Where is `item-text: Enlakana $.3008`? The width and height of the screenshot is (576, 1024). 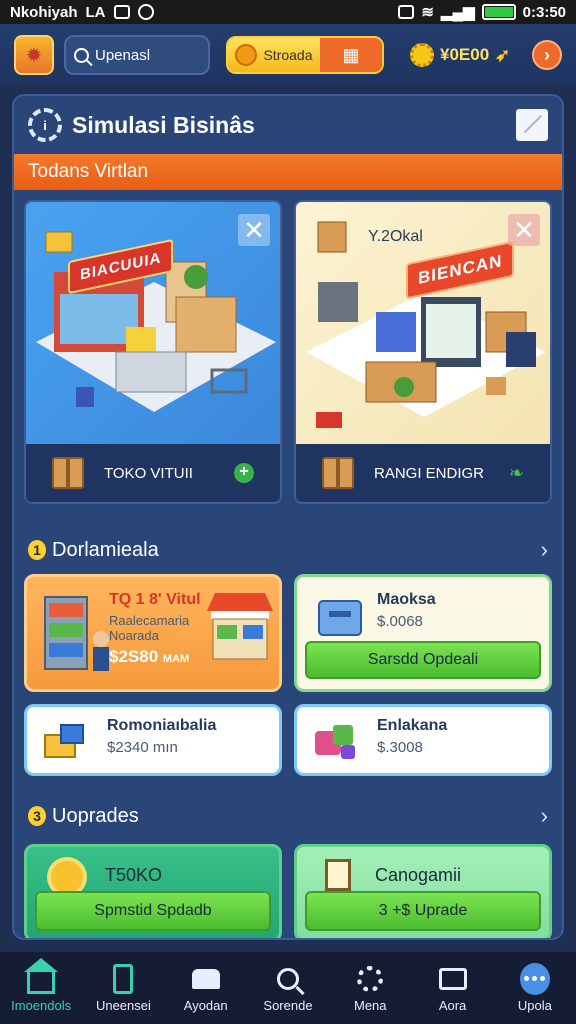 item-text: Enlakana $.3008 is located at coordinates (412, 736).